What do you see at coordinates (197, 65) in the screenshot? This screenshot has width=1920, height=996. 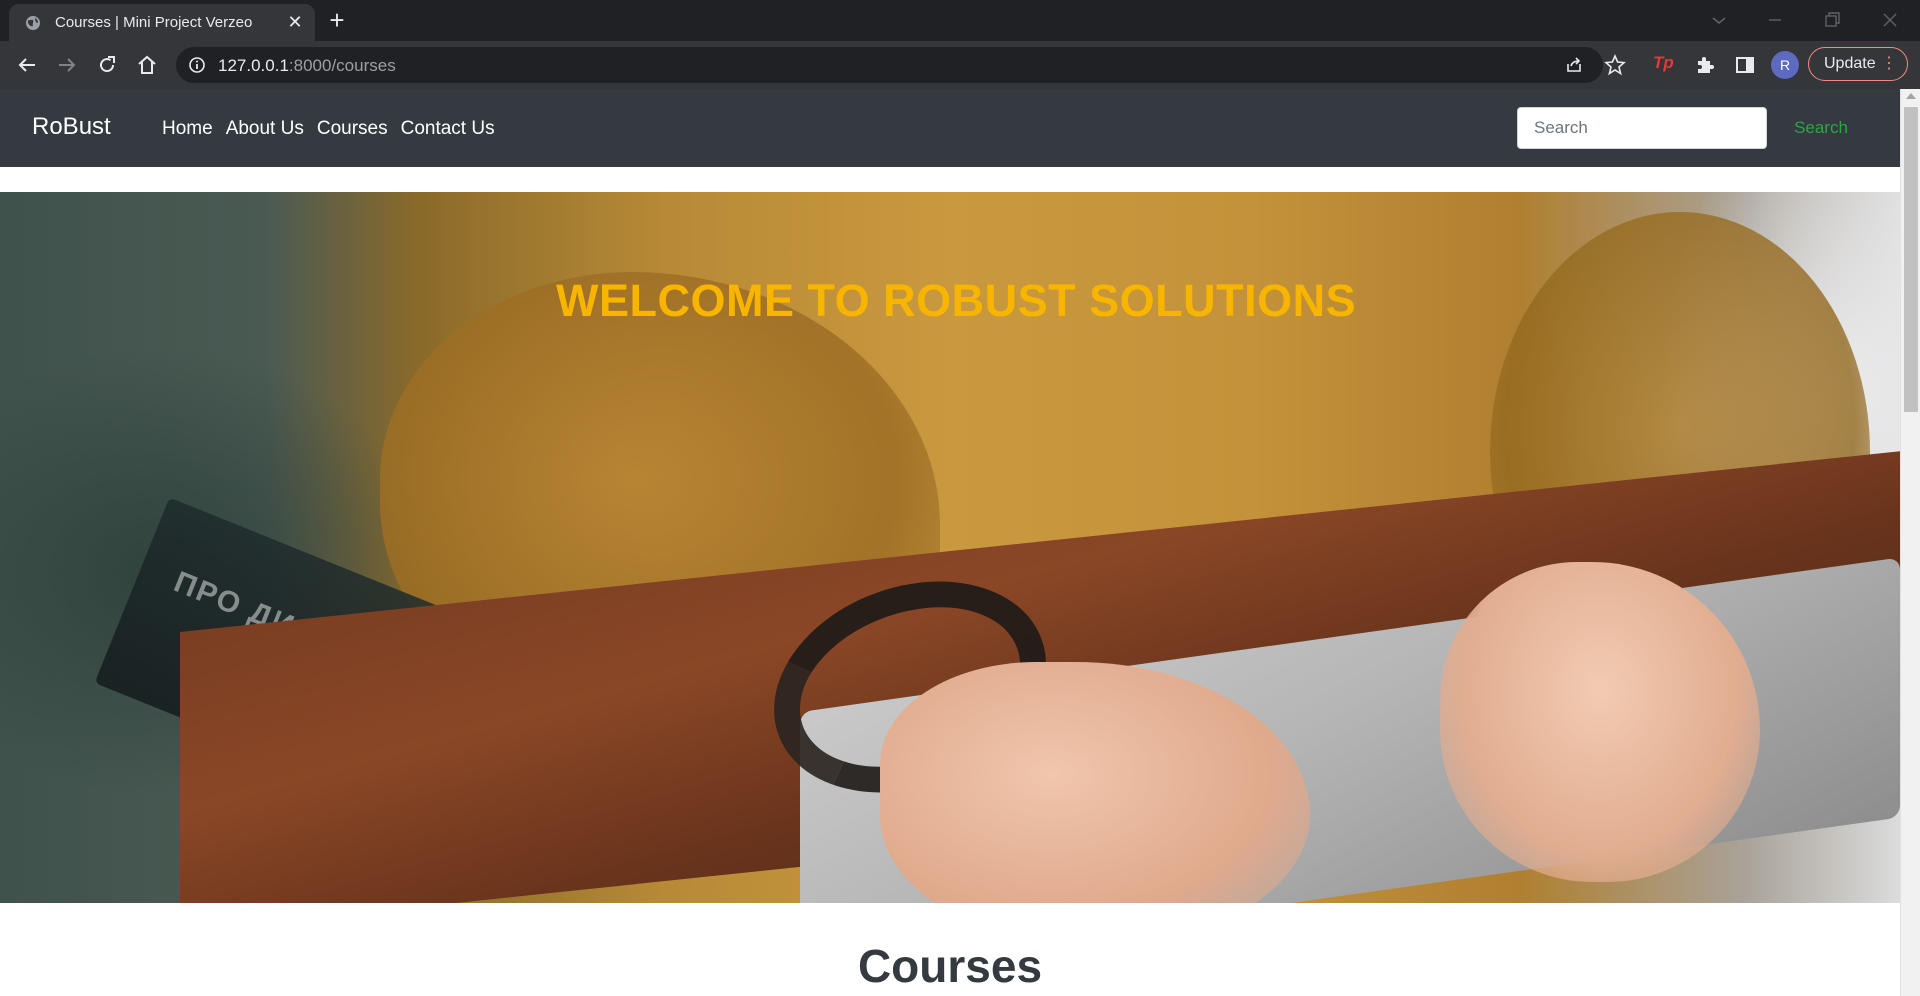 I see `info-icon` at bounding box center [197, 65].